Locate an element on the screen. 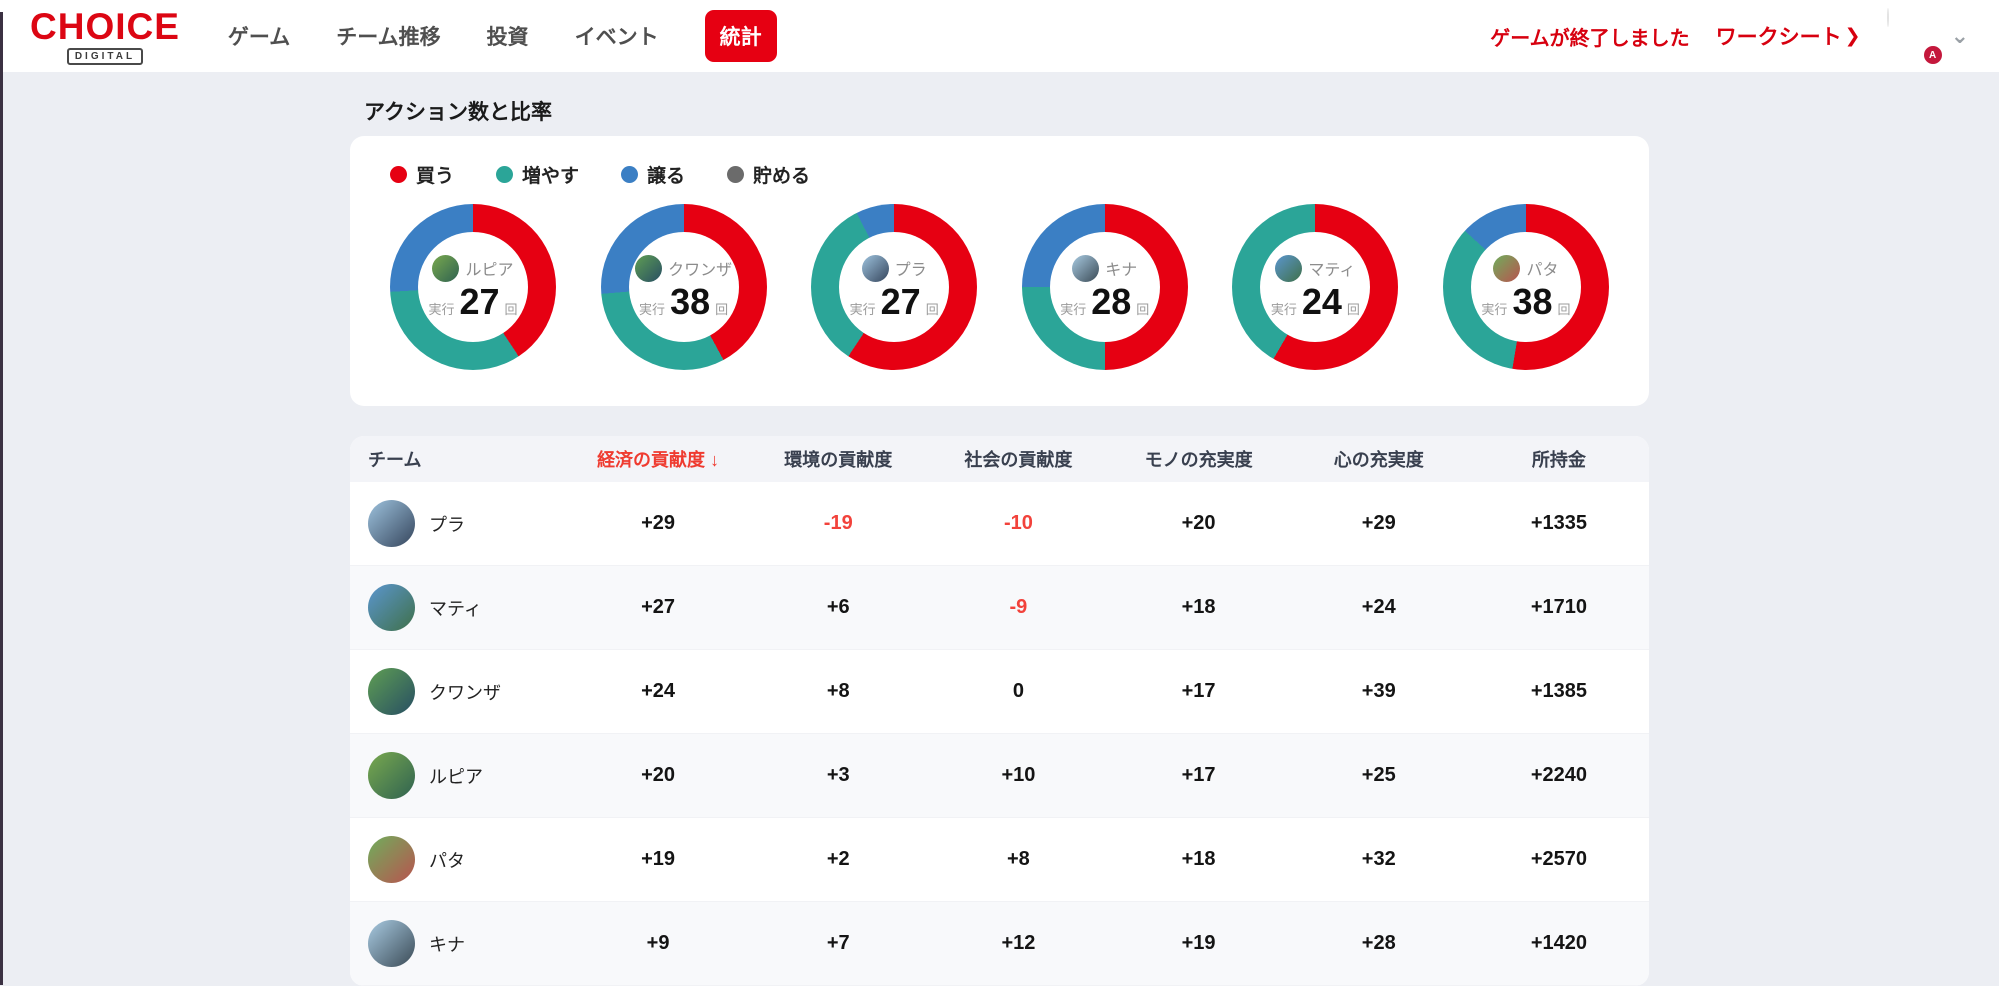  stat-value: 0 is located at coordinates (1018, 691).